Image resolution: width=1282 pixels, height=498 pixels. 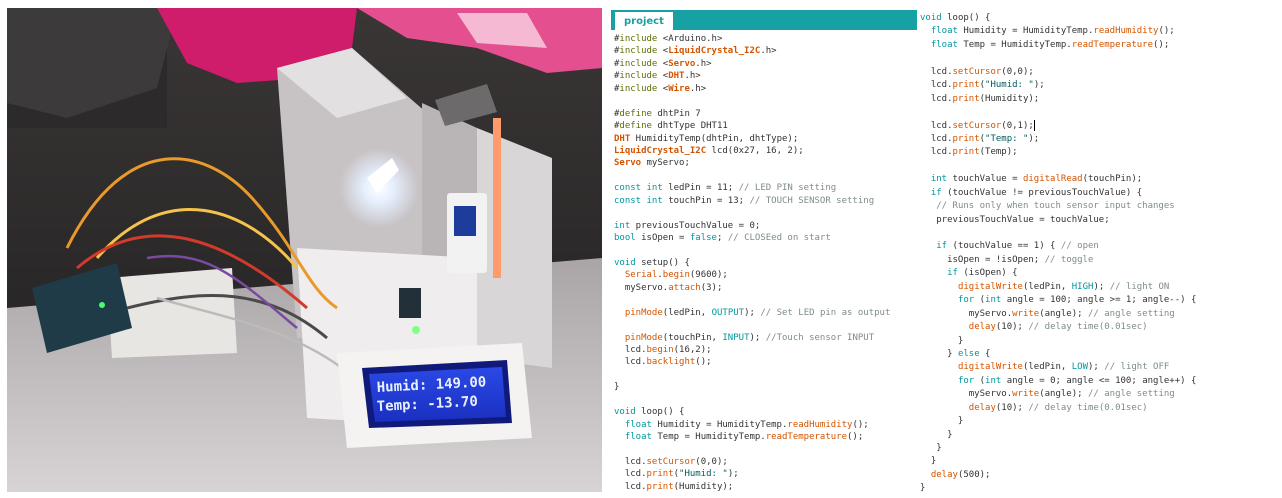 I want to click on code-line: isOpen = !isOpen; // toggle, so click(x=1058, y=260).